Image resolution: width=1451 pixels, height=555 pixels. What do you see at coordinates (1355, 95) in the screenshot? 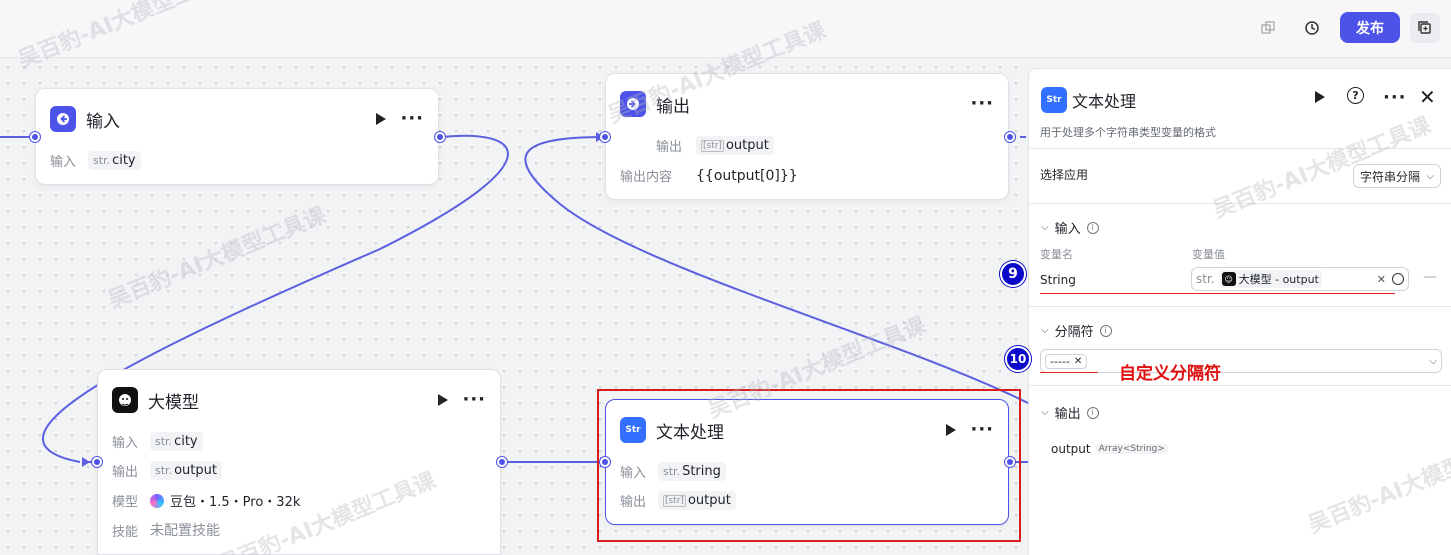
I see `help-icon: ?` at bounding box center [1355, 95].